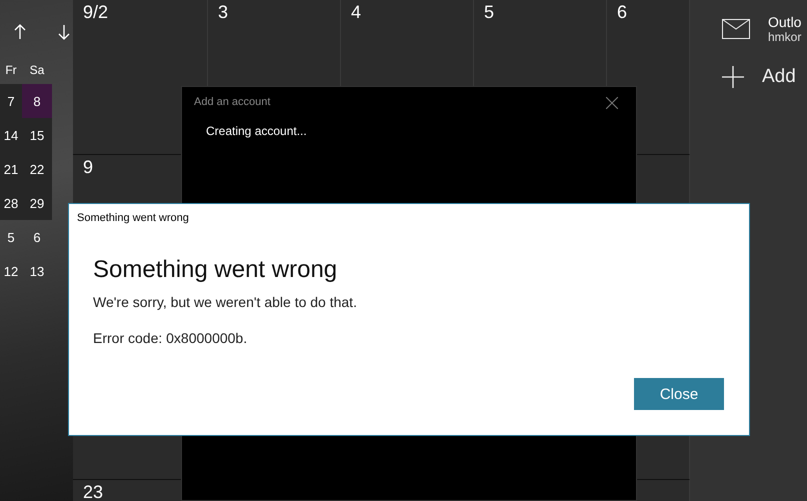 This screenshot has width=807, height=501. I want to click on calendar-day: 15, so click(37, 135).